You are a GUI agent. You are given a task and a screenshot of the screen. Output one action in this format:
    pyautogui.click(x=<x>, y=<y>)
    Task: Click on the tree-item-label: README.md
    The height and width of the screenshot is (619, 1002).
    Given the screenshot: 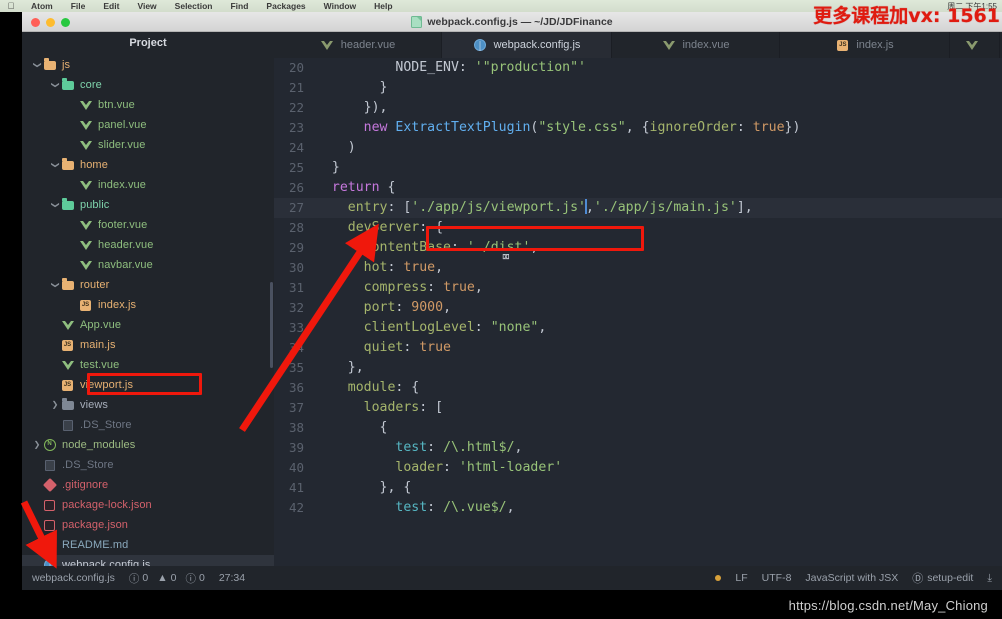 What is the action you would take?
    pyautogui.click(x=95, y=545)
    